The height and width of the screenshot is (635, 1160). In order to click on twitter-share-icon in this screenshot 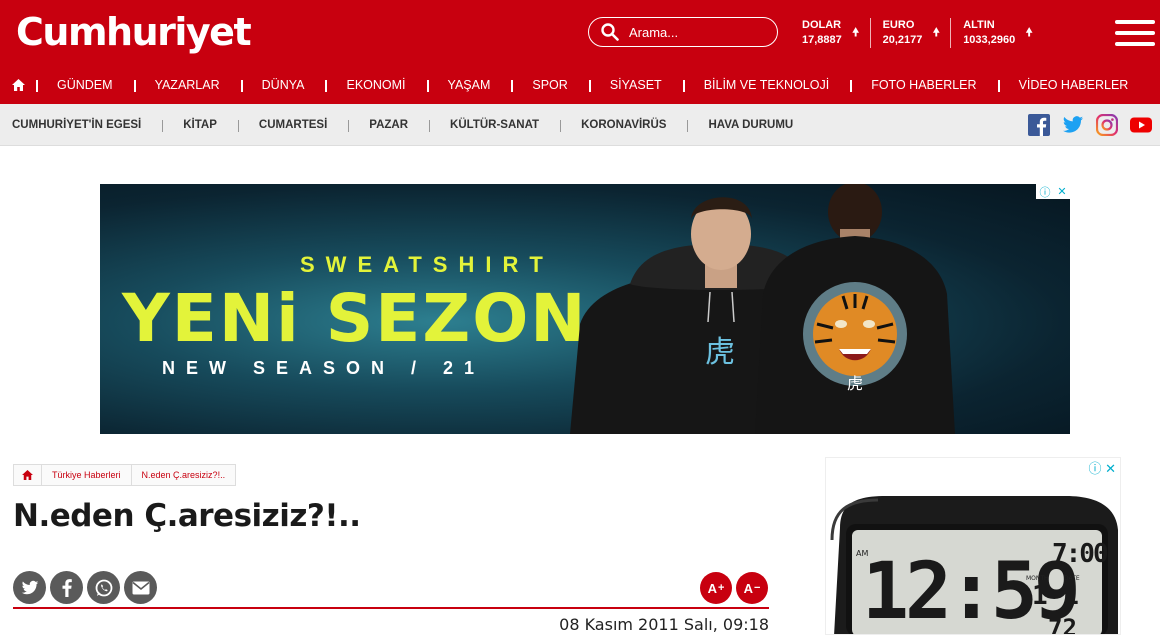, I will do `click(29, 587)`.